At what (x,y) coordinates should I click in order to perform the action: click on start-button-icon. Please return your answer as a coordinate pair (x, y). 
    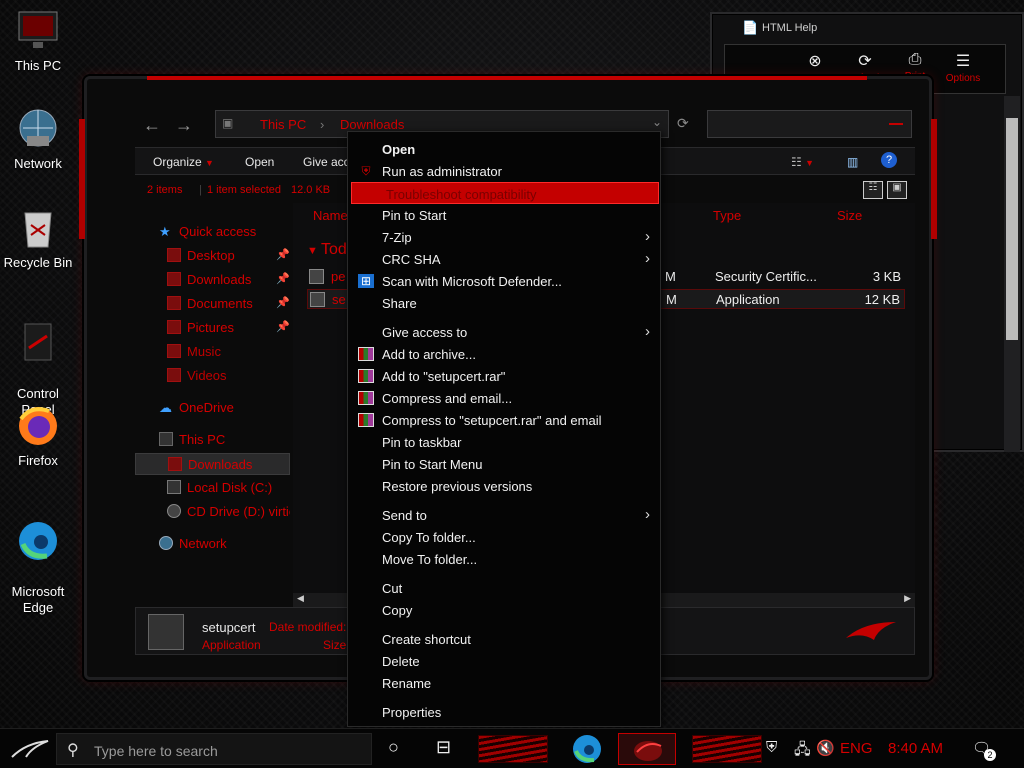
    Looking at the image, I should click on (30, 749).